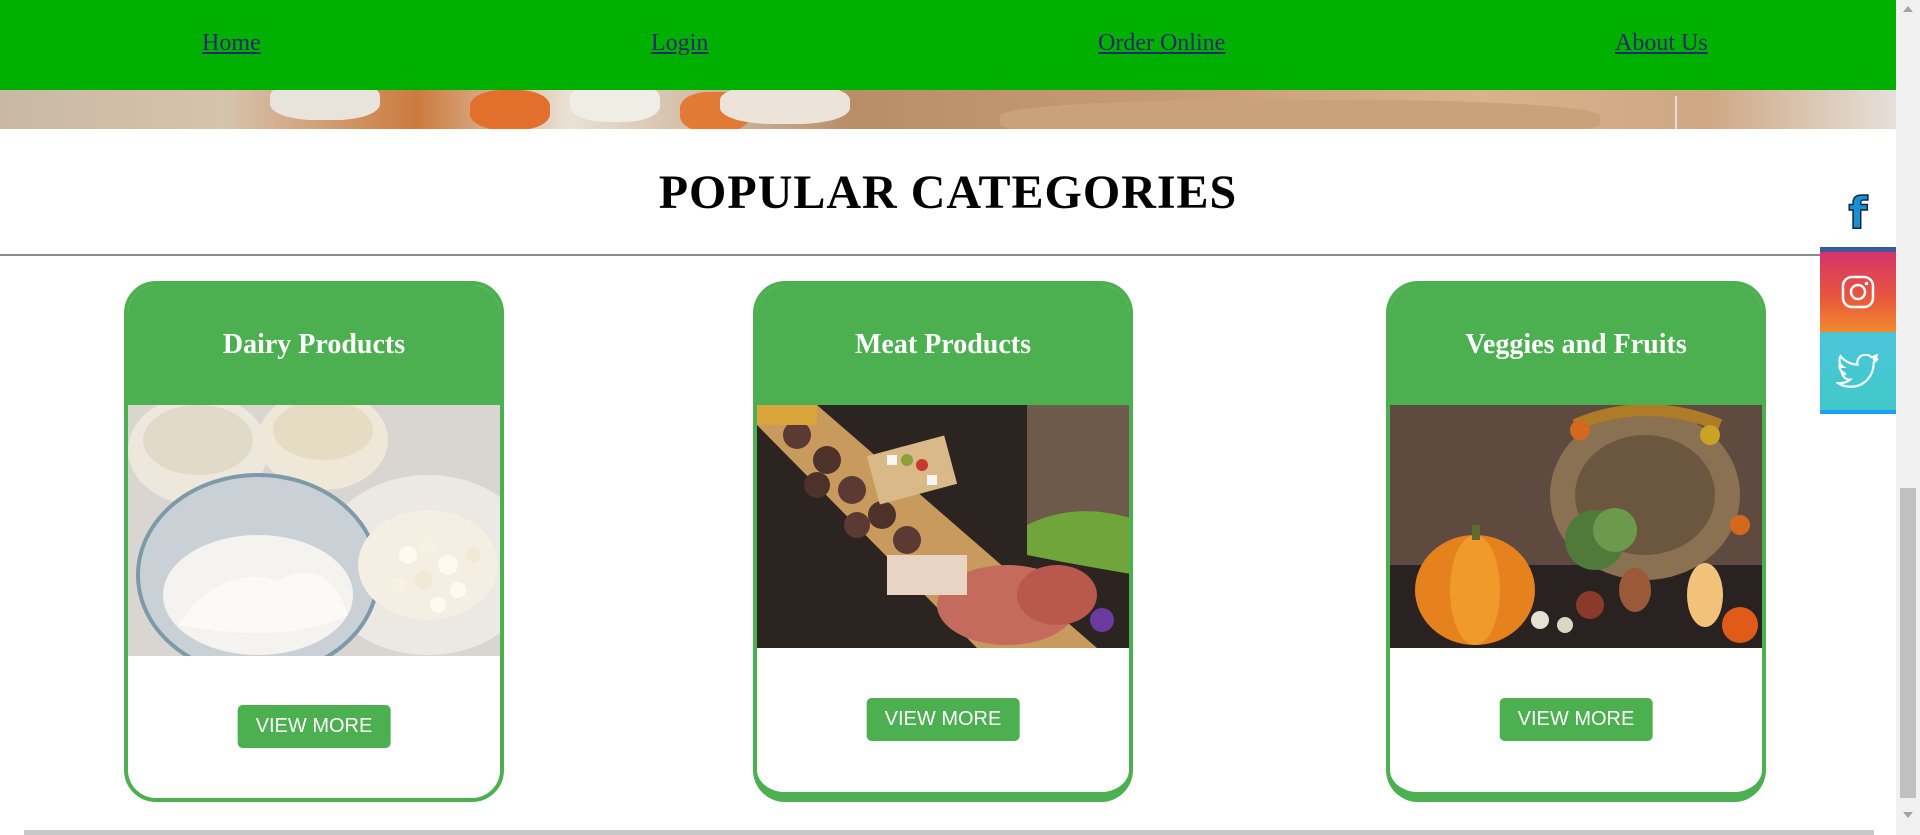 This screenshot has width=1920, height=835. Describe the element at coordinates (314, 726) in the screenshot. I see `view-more-button-dairy: VIEW MORE` at that location.